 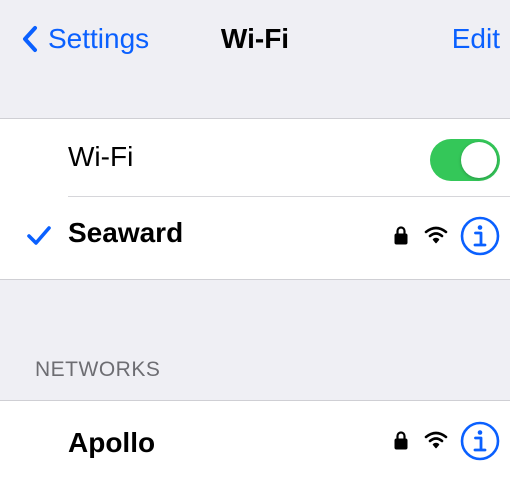 I want to click on toggle-knob, so click(x=479, y=160).